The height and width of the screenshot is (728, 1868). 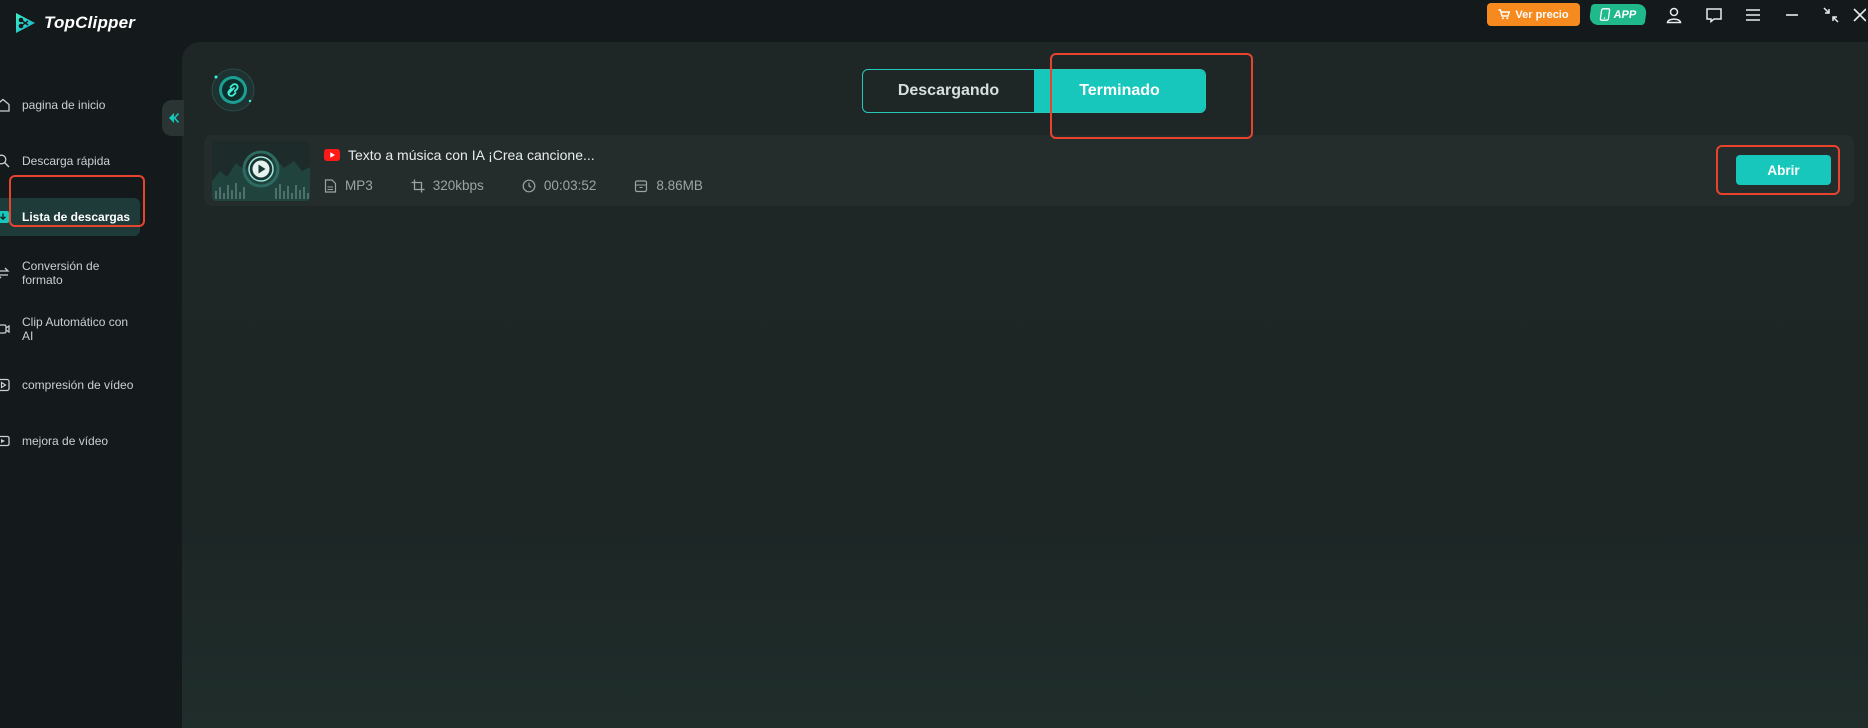 I want to click on audio-thumbnail, so click(x=261, y=171).